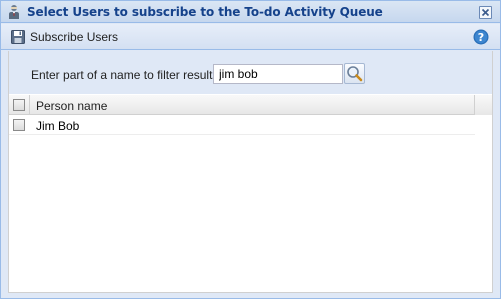 The image size is (501, 299). I want to click on close-icon, so click(485, 12).